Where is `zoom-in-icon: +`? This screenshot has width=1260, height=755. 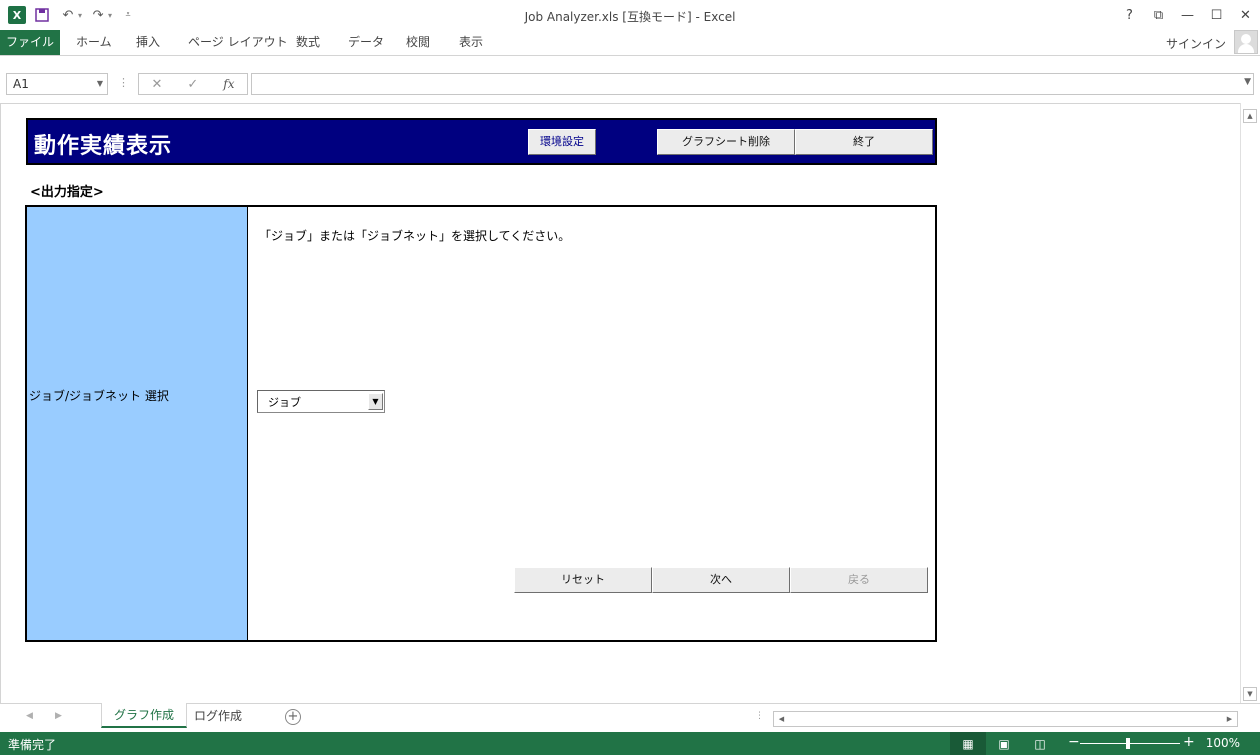 zoom-in-icon: + is located at coordinates (1189, 742).